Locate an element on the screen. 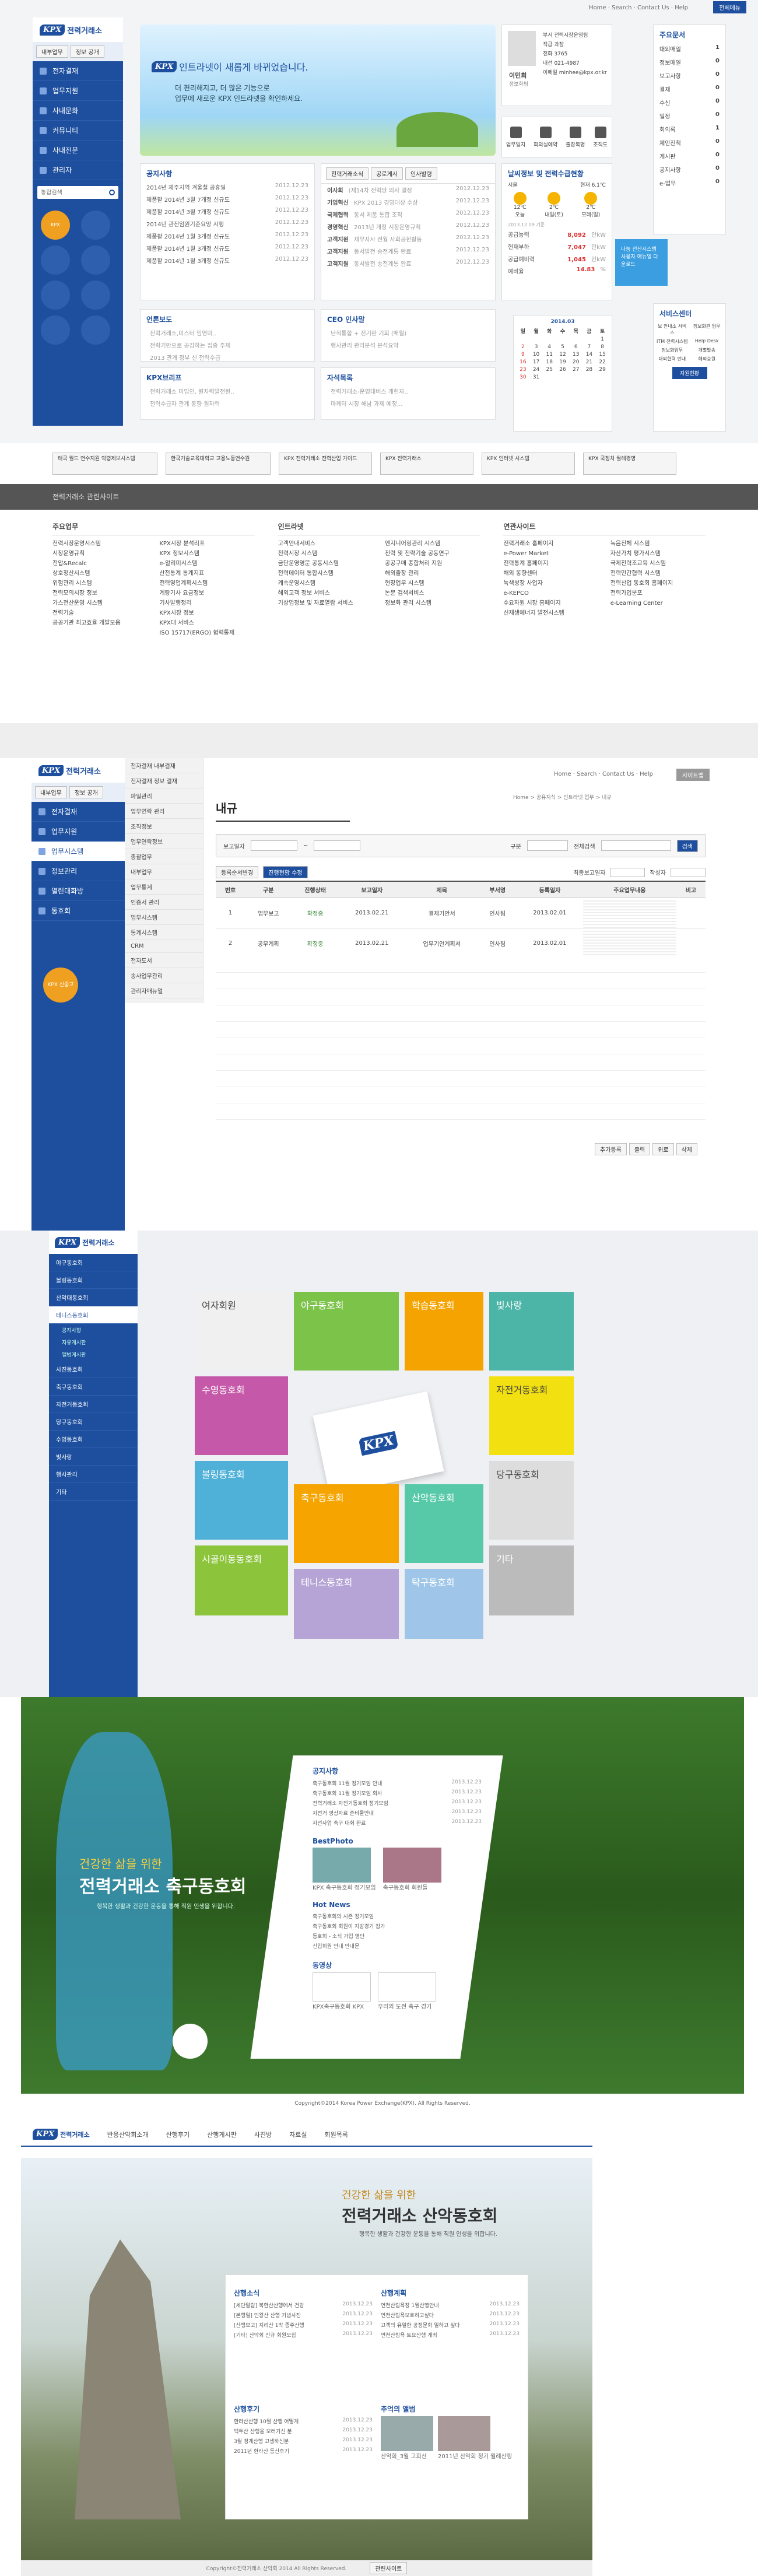 The height and width of the screenshot is (2576, 758). service-link: 대외협력 안내 is located at coordinates (672, 359).